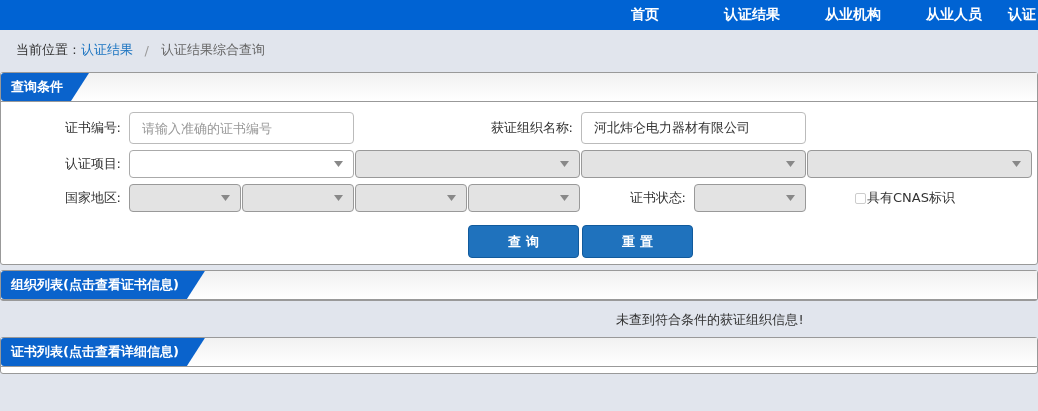  Describe the element at coordinates (212, 50) in the screenshot. I see `breadcrumb-current: 认证结果综合查询` at that location.